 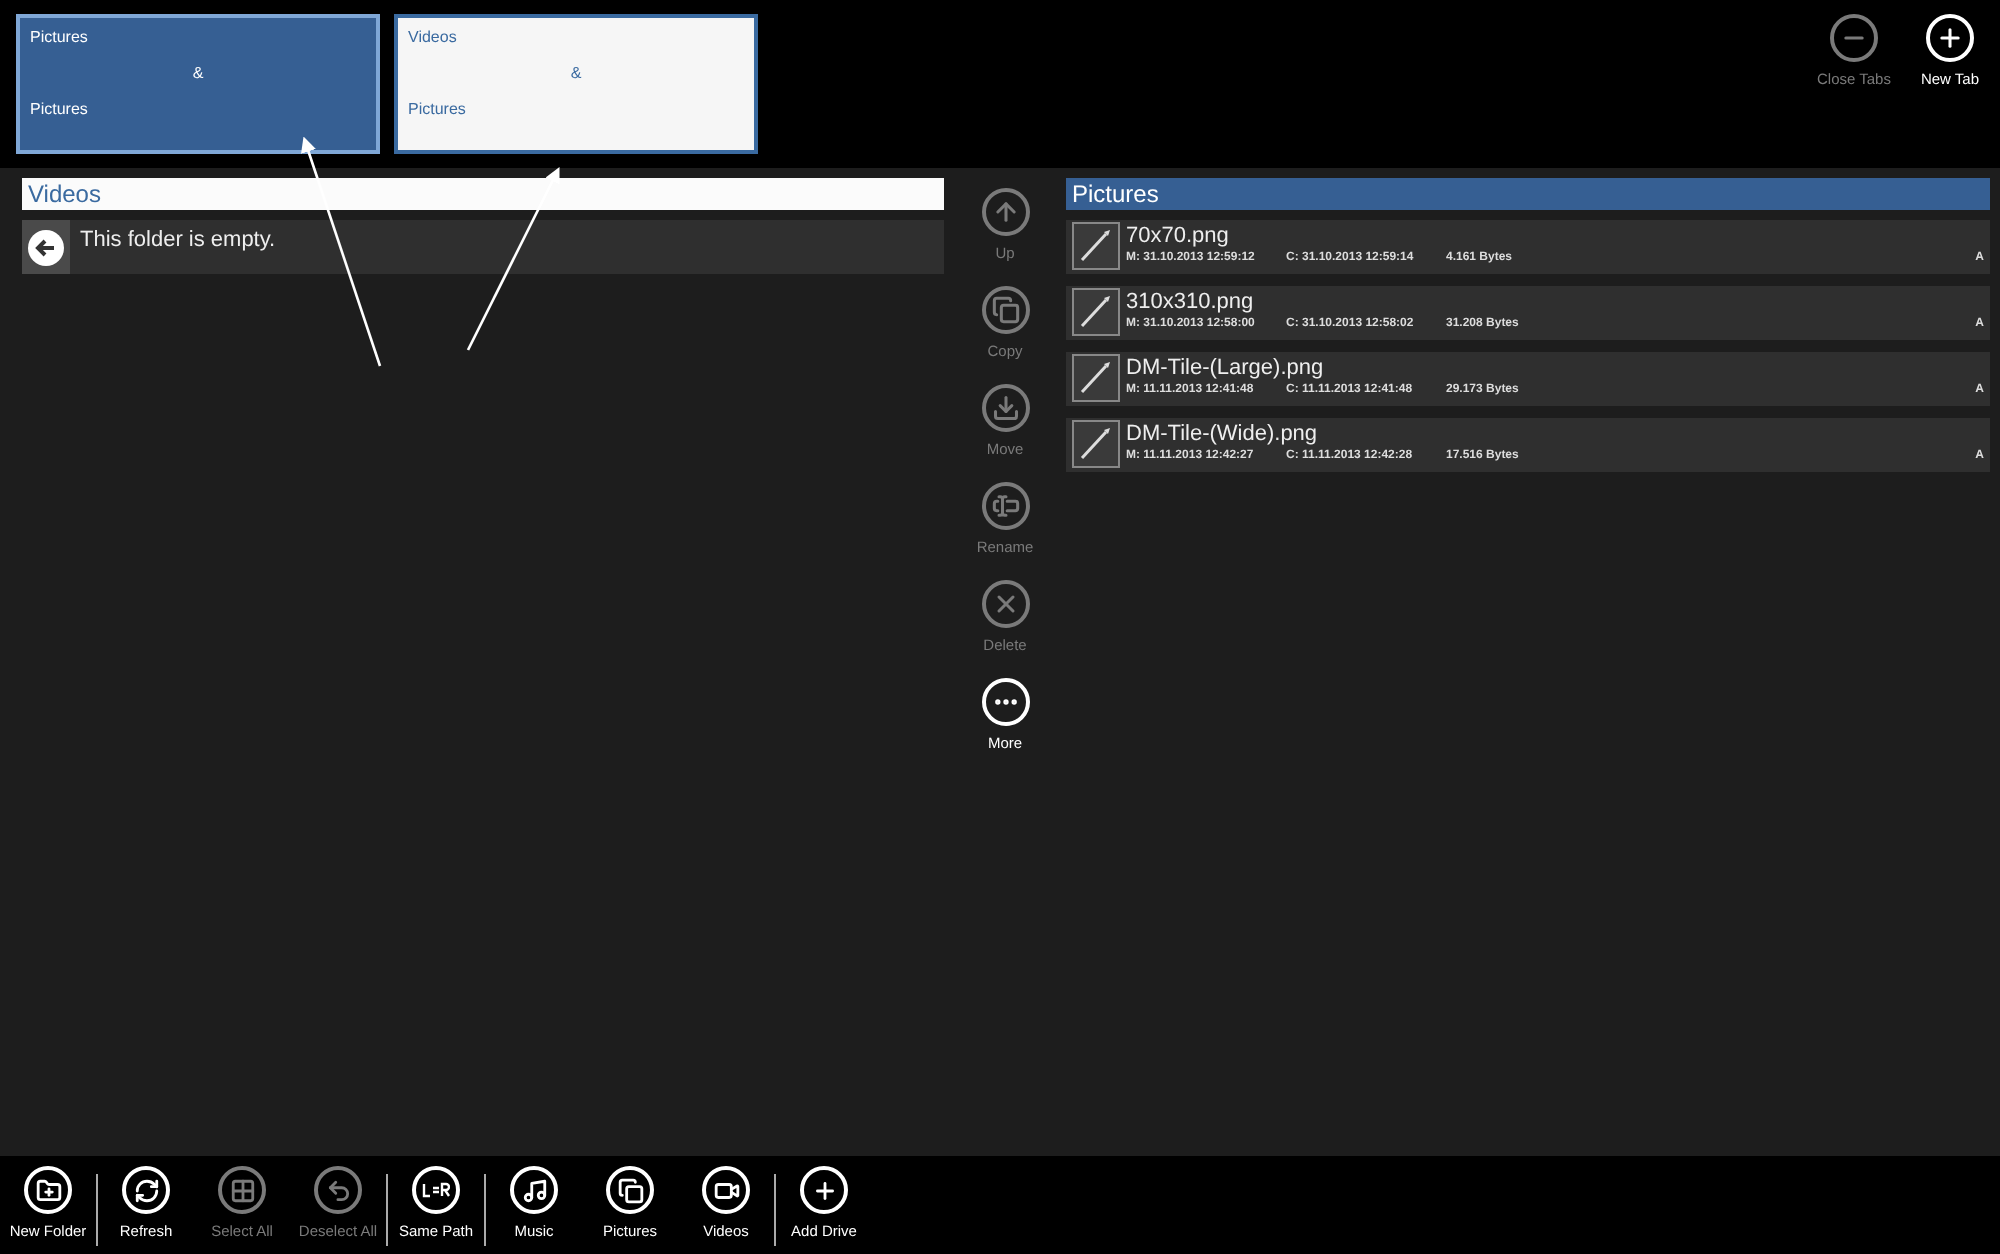 What do you see at coordinates (436, 1190) in the screenshot?
I see `same-path-icon` at bounding box center [436, 1190].